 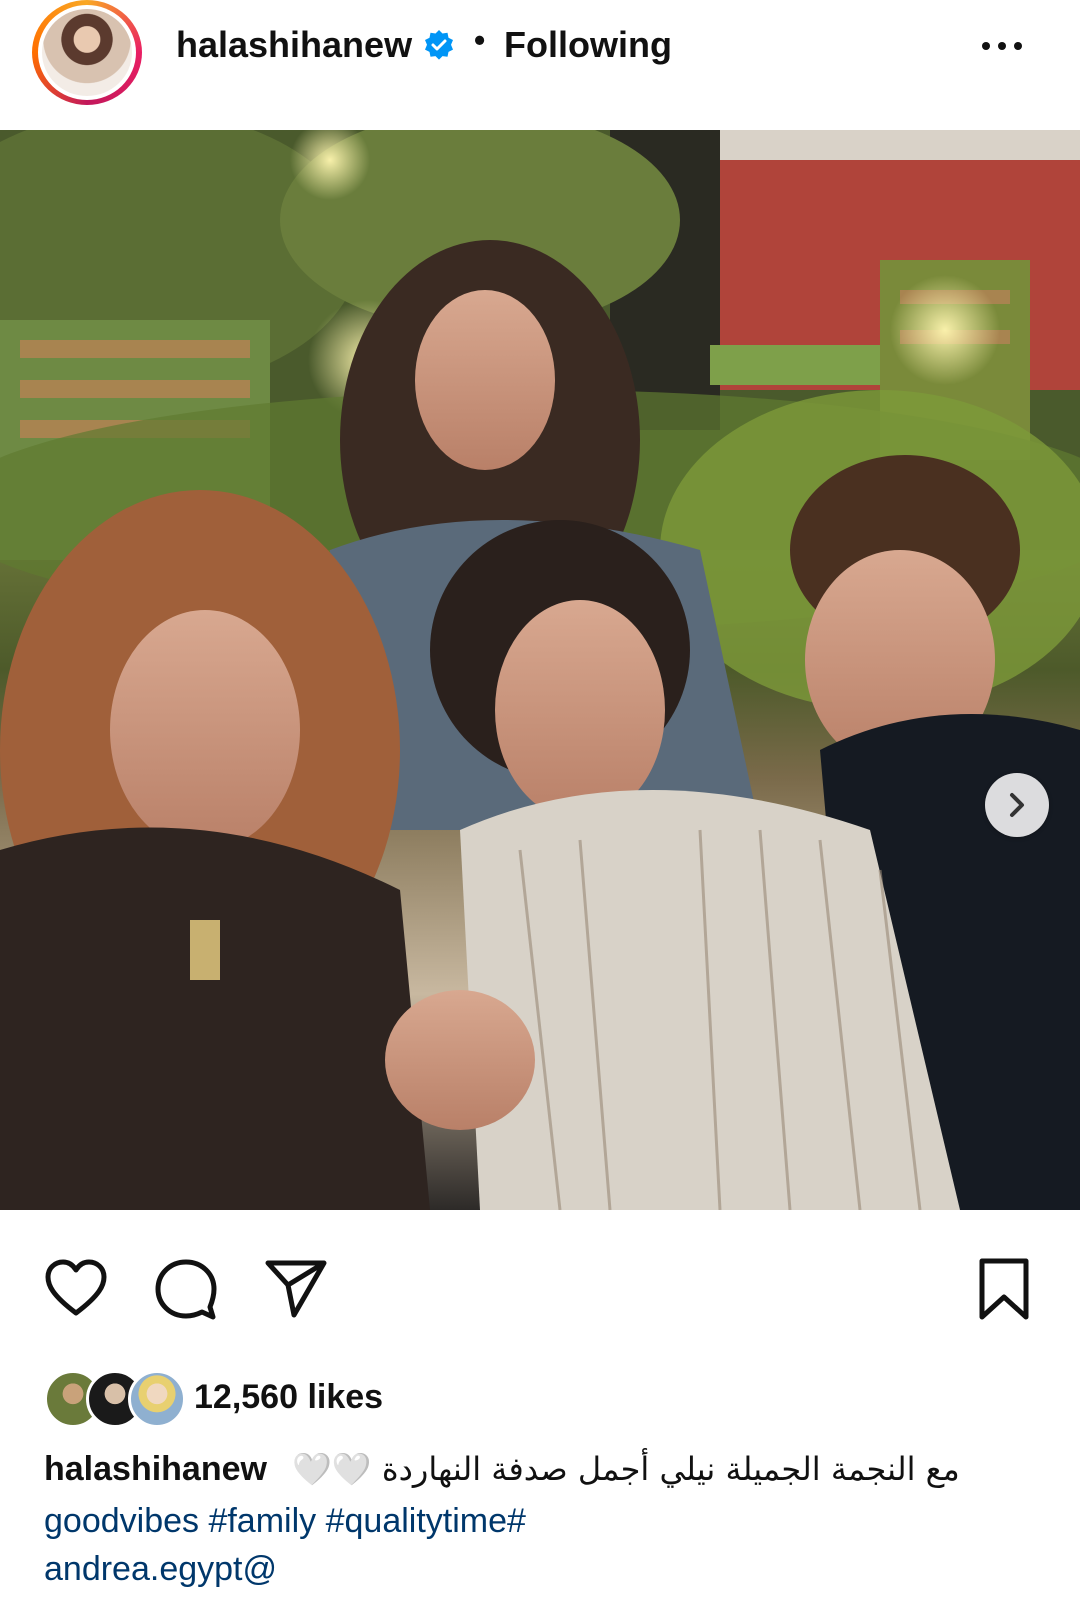 I want to click on share-icon, so click(x=296, y=1289).